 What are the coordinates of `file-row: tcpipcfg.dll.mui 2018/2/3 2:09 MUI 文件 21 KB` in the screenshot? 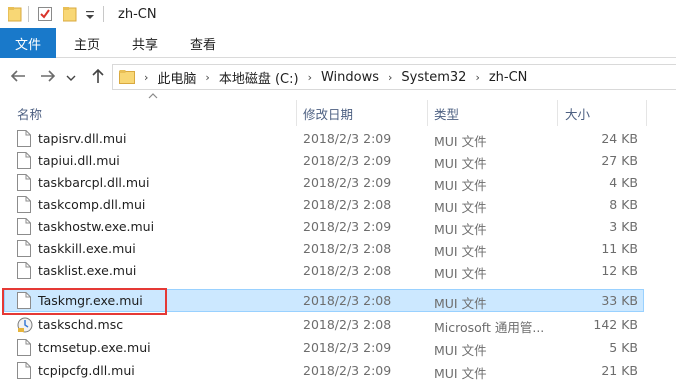 It's located at (338, 370).